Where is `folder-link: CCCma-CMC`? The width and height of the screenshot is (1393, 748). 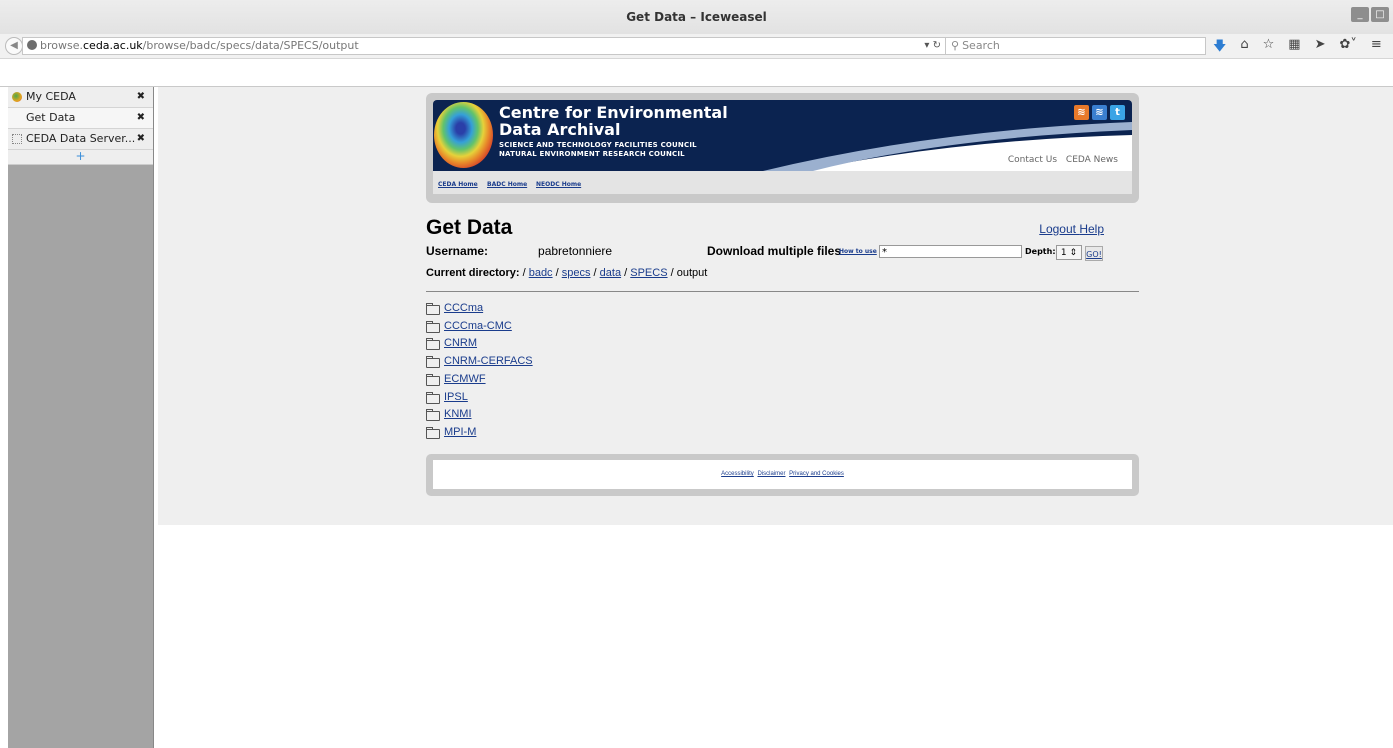
folder-link: CCCma-CMC is located at coordinates (478, 326).